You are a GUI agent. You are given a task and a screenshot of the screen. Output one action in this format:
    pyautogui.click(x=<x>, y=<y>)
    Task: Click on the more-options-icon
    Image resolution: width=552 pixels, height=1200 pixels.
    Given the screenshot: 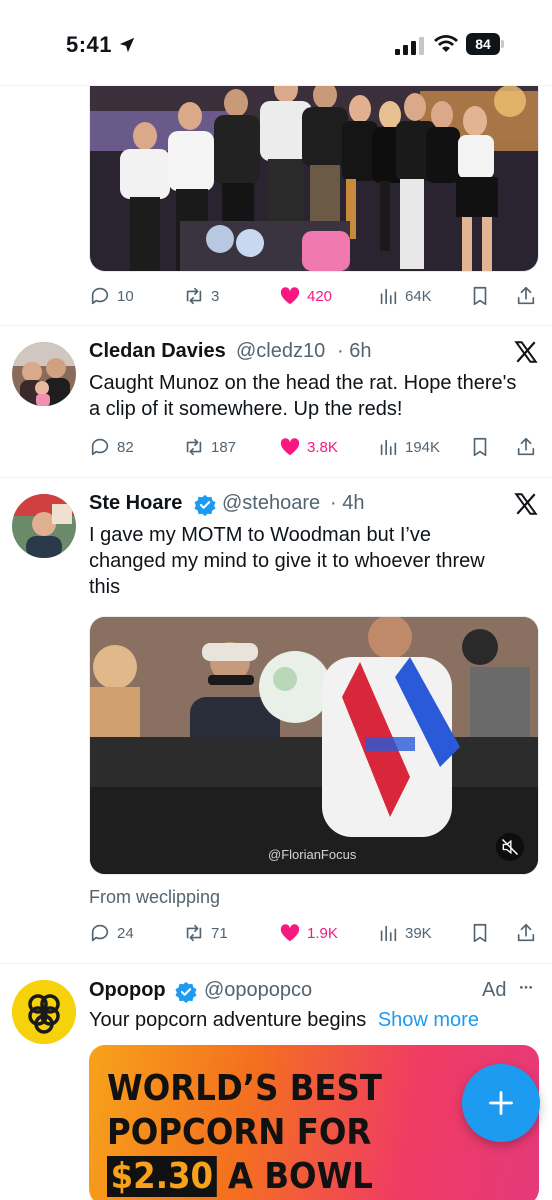 What is the action you would take?
    pyautogui.click(x=526, y=990)
    